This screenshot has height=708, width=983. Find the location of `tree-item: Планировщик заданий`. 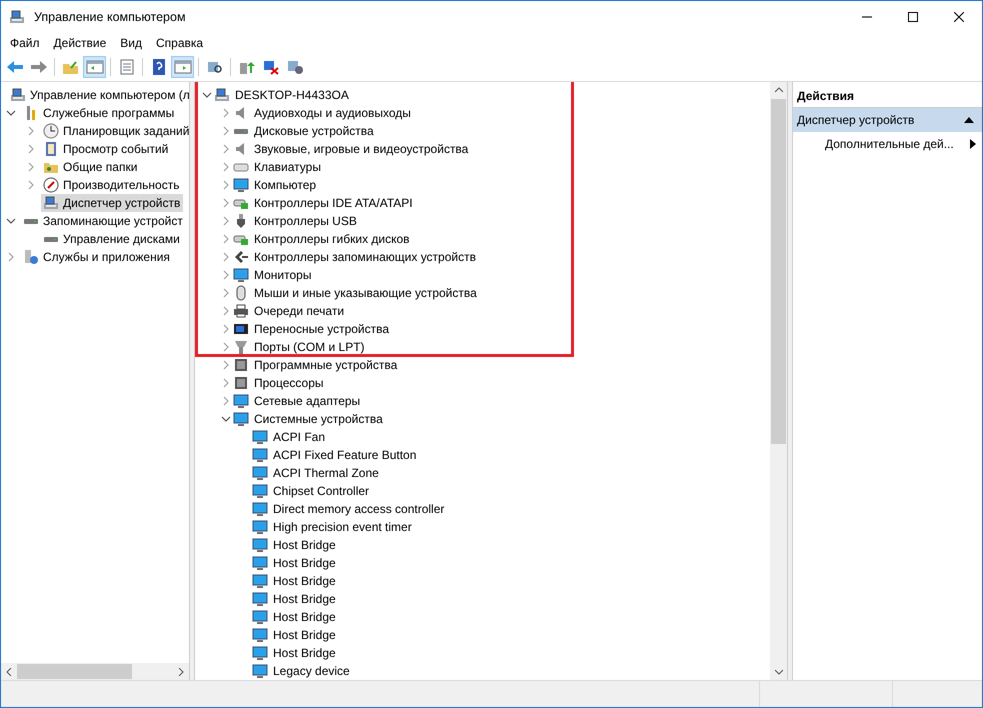

tree-item: Планировщик заданий is located at coordinates (115, 131).